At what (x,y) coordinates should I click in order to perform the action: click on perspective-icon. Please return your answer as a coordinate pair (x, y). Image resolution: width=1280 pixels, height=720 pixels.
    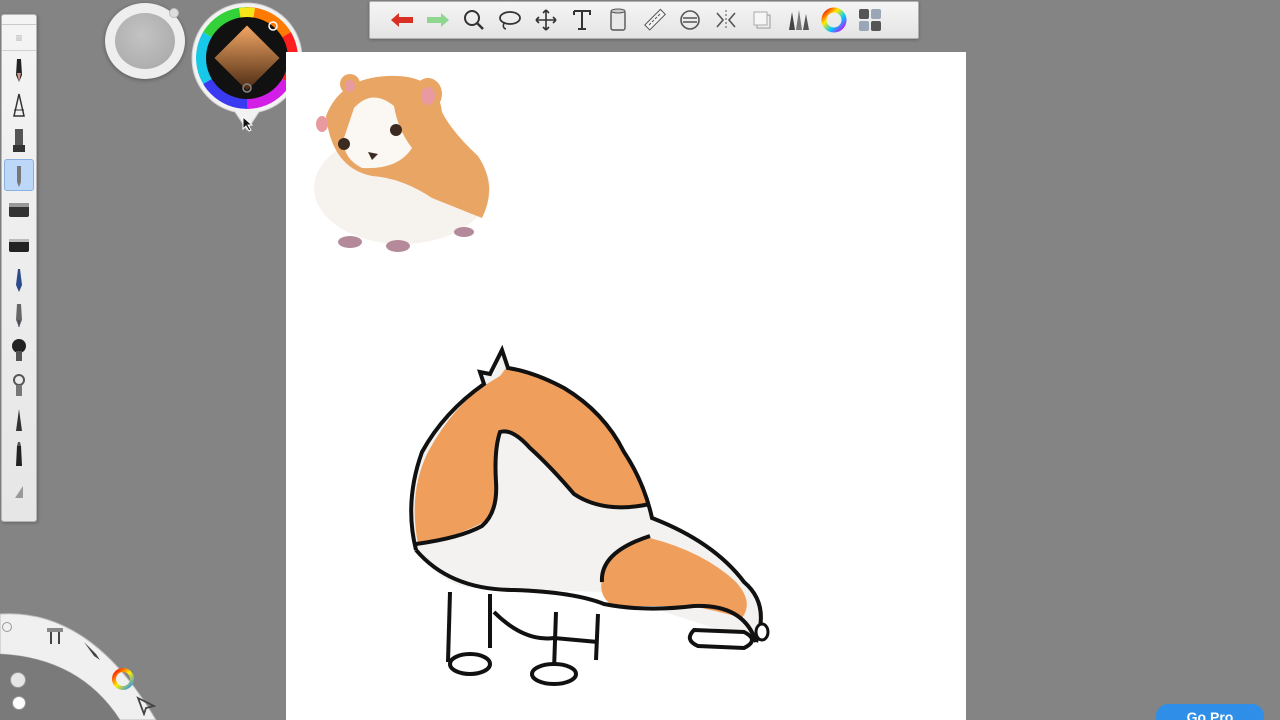
    Looking at the image, I should click on (726, 20).